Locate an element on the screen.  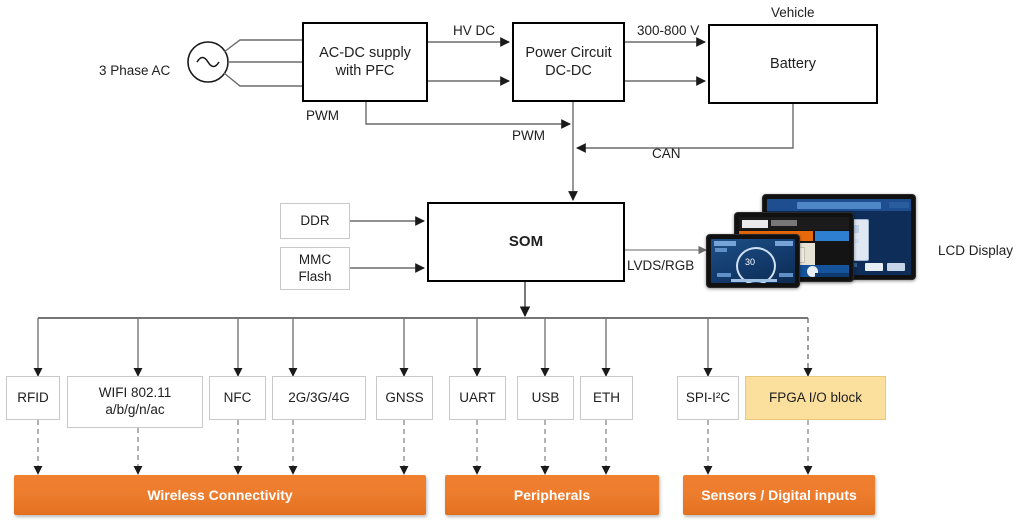
block-wifi: WIFI 802.11 a/b/g/n/ac is located at coordinates (135, 402).